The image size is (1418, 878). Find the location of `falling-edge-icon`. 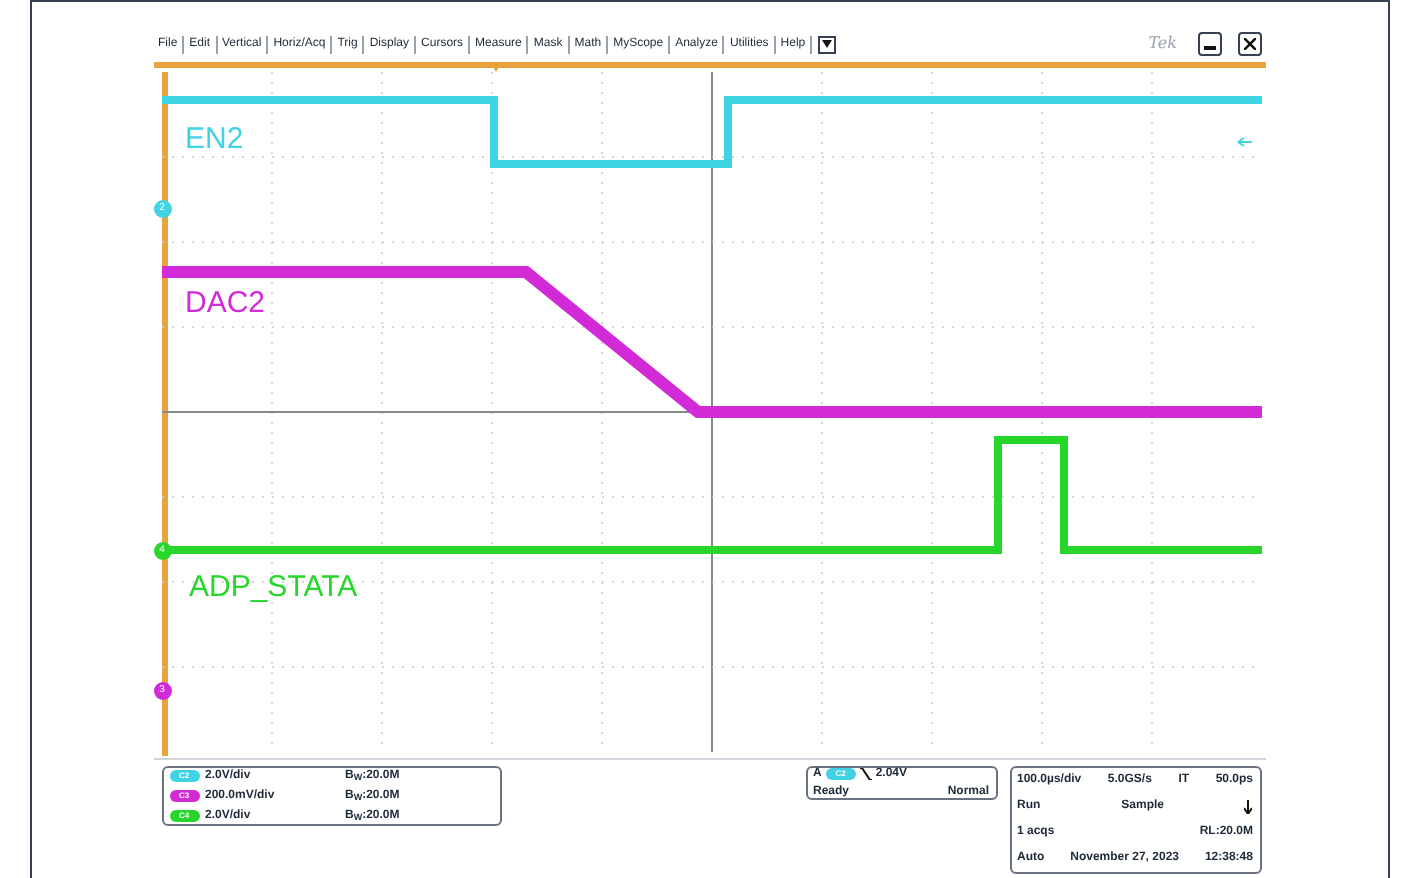

falling-edge-icon is located at coordinates (865, 774).